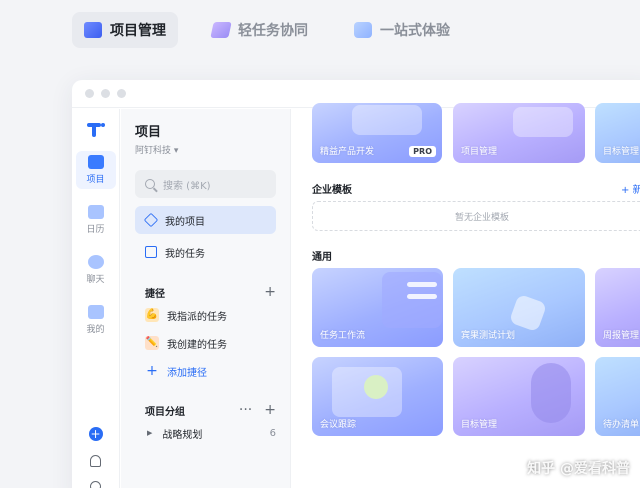 This screenshot has height=488, width=640. I want to click on card-label: 精益产品开发, so click(347, 152).